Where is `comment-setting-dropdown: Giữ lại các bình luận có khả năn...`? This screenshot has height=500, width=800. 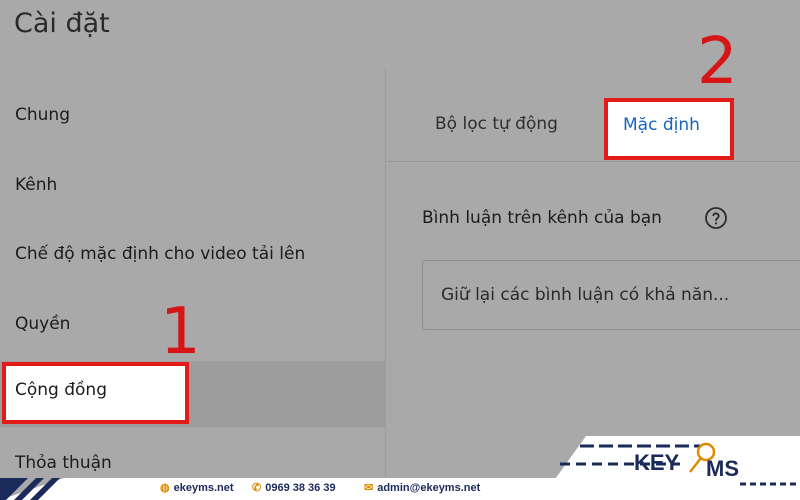 comment-setting-dropdown: Giữ lại các bình luận có khả năn... is located at coordinates (611, 295).